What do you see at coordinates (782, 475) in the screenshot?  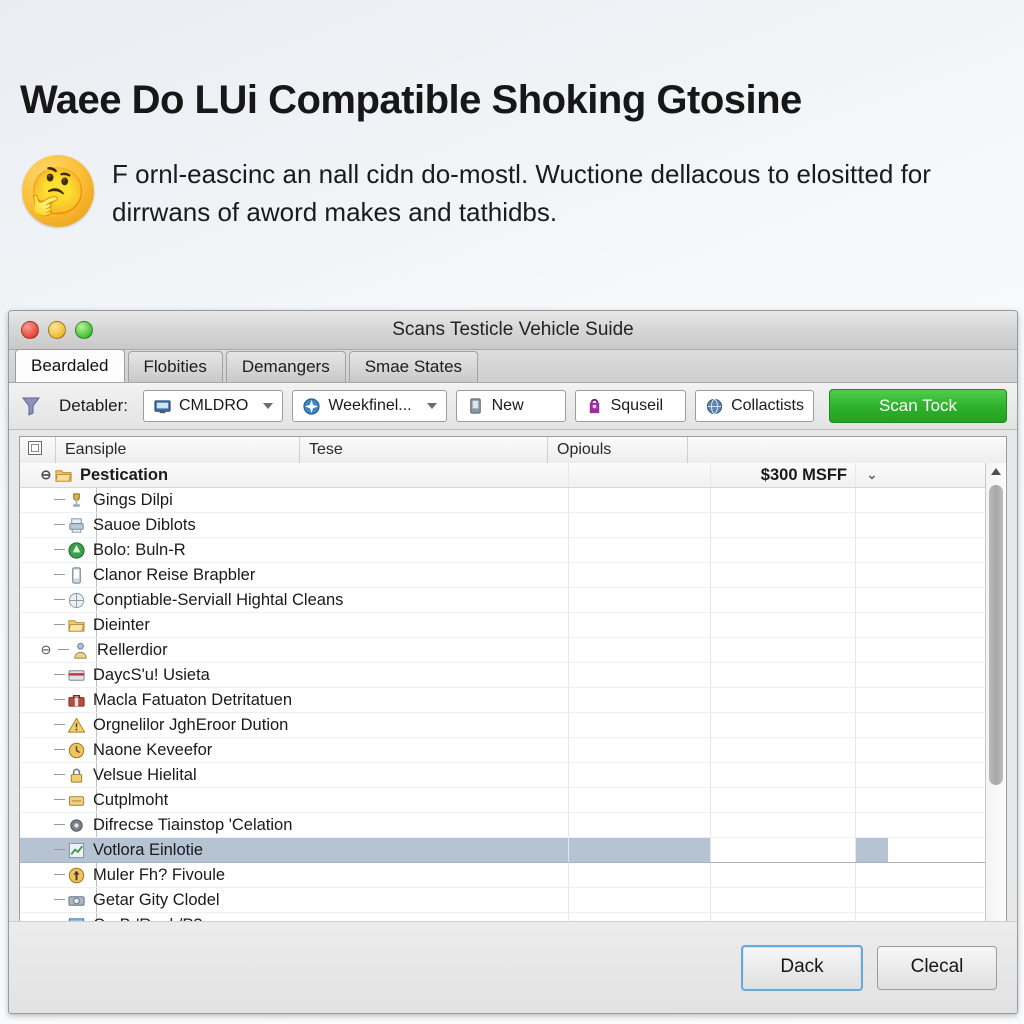 I see `row-value: $300 MSFF` at bounding box center [782, 475].